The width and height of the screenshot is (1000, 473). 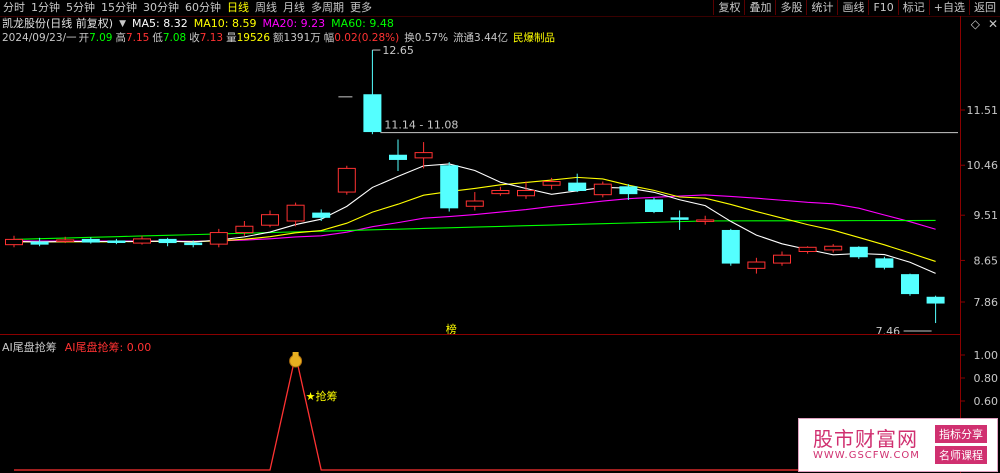 I want to click on tag-indicator-share: 指标分享, so click(x=961, y=434).